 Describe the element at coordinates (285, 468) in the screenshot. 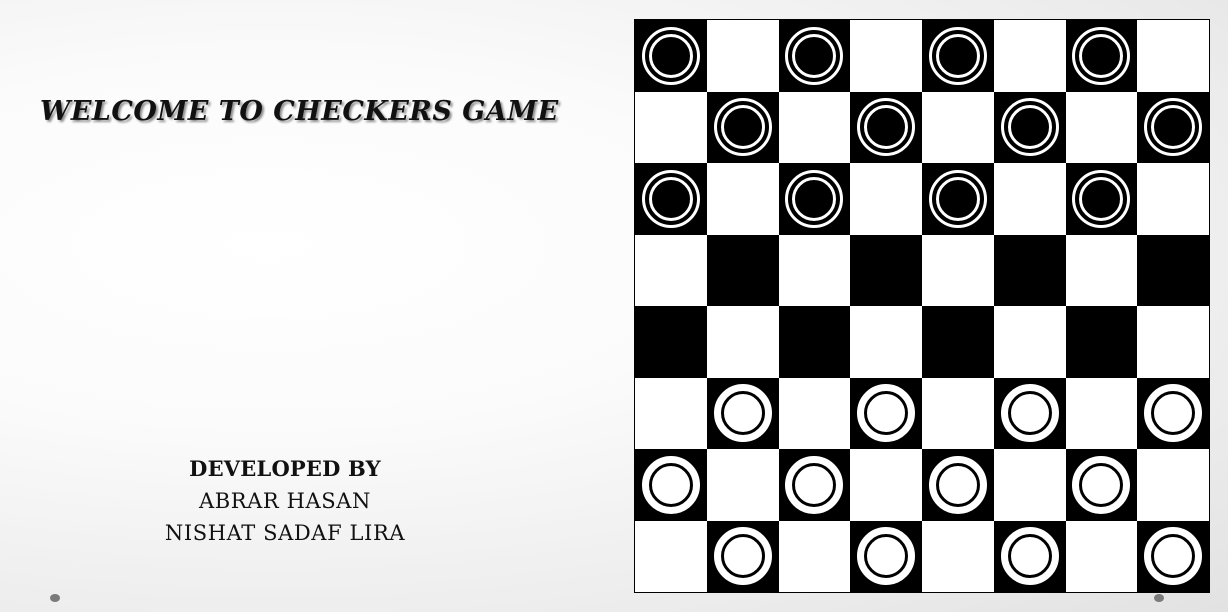

I see `developed-by-label: DEVELOPED BY` at that location.